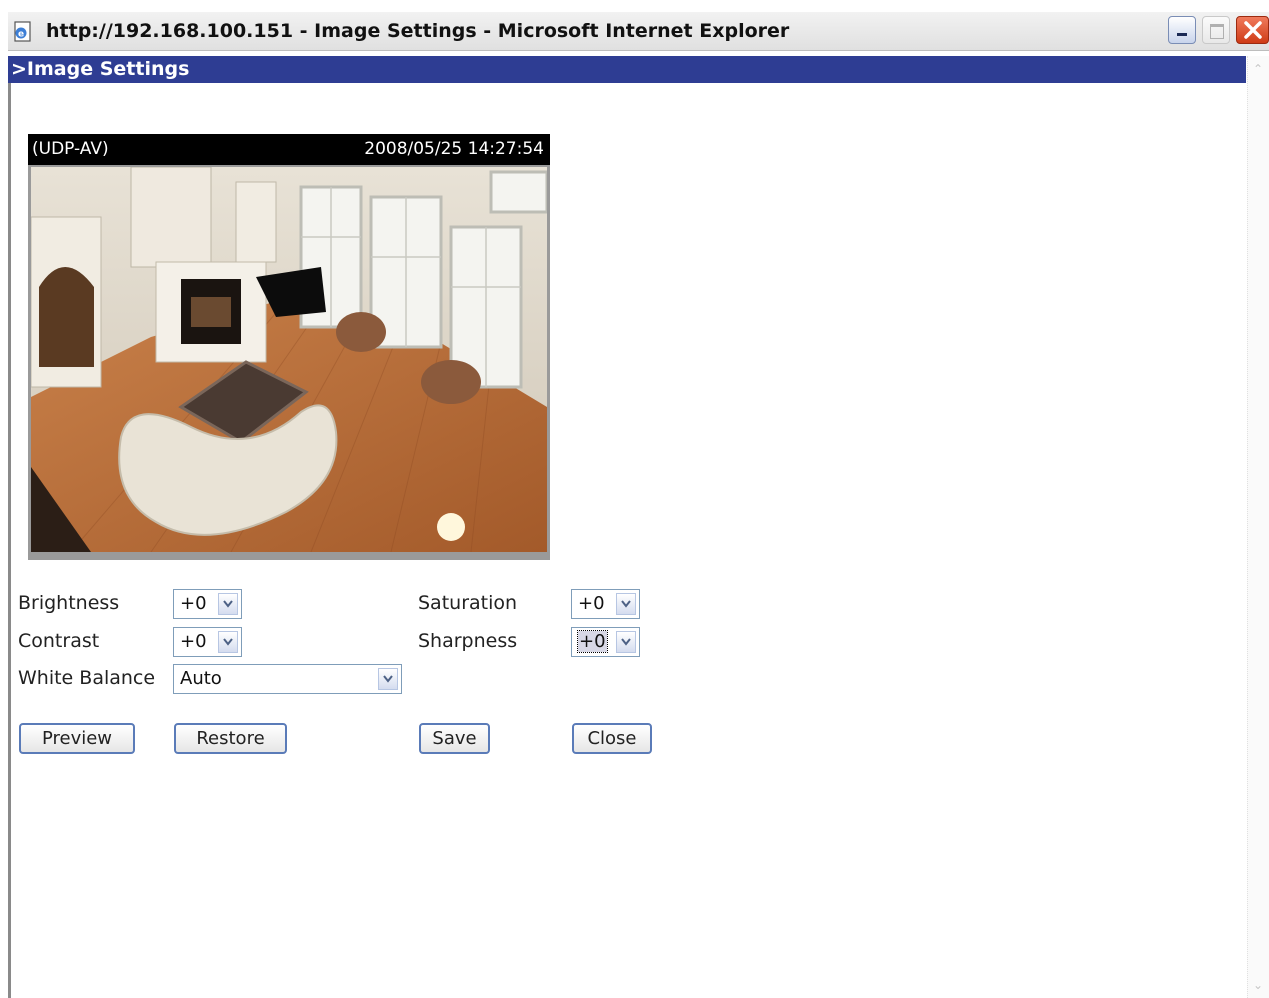 Image resolution: width=1269 pixels, height=998 pixels. I want to click on preview-button: Preview, so click(77, 738).